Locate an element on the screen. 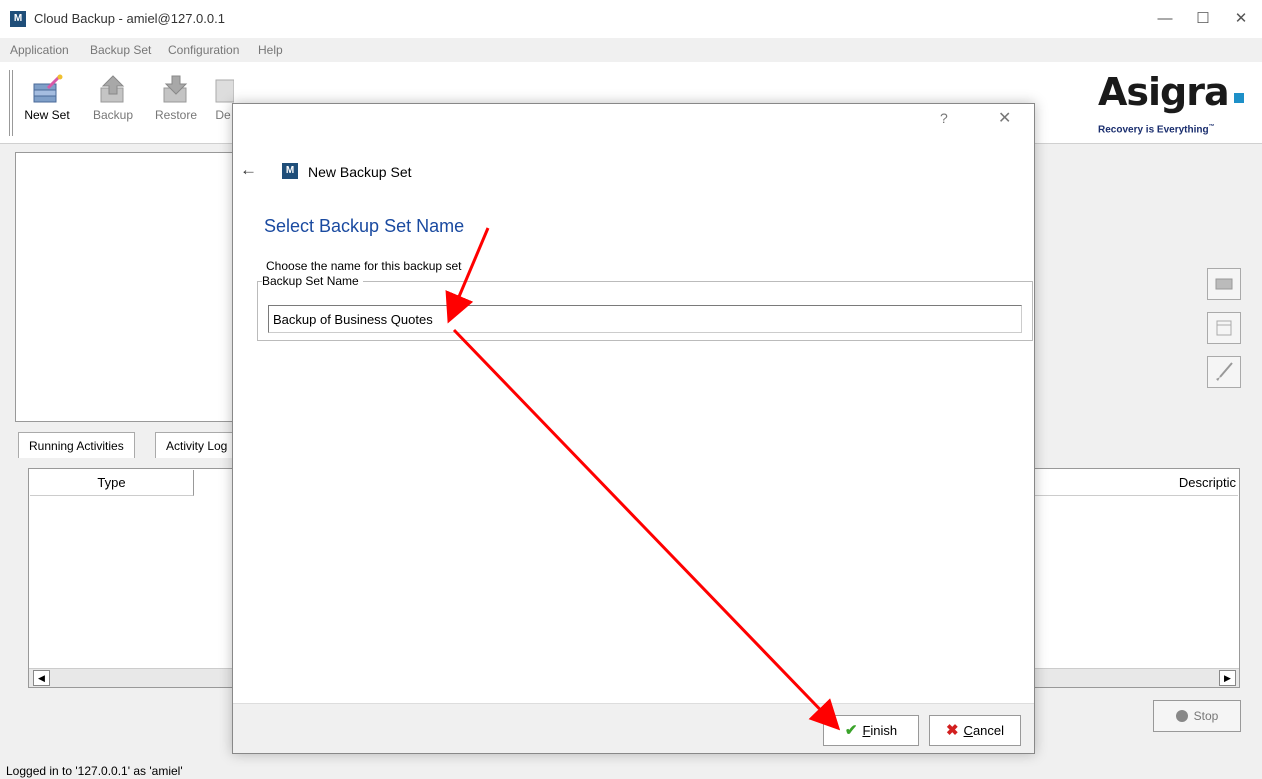 Image resolution: width=1262 pixels, height=779 pixels. dialog-app-icon: M is located at coordinates (290, 171).